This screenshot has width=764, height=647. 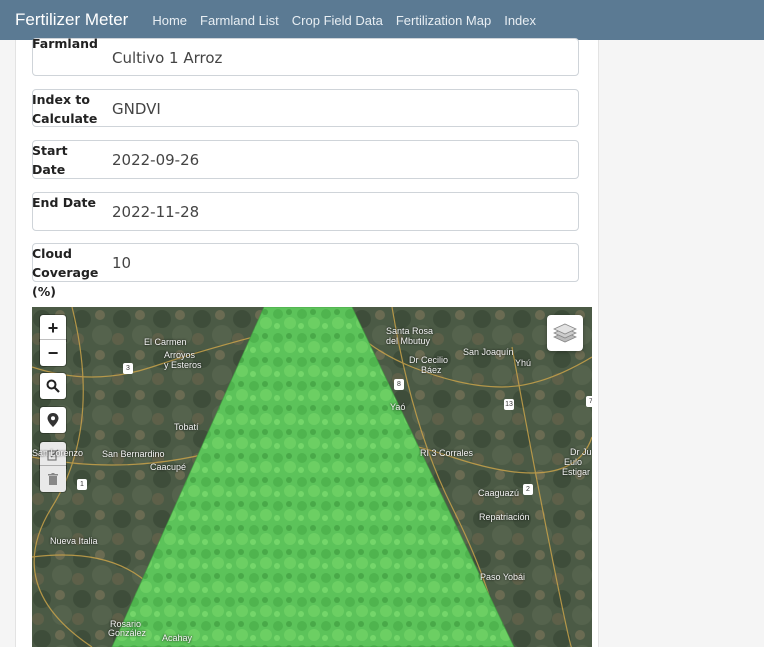 What do you see at coordinates (165, 342) in the screenshot?
I see `place-label: El Carmen` at bounding box center [165, 342].